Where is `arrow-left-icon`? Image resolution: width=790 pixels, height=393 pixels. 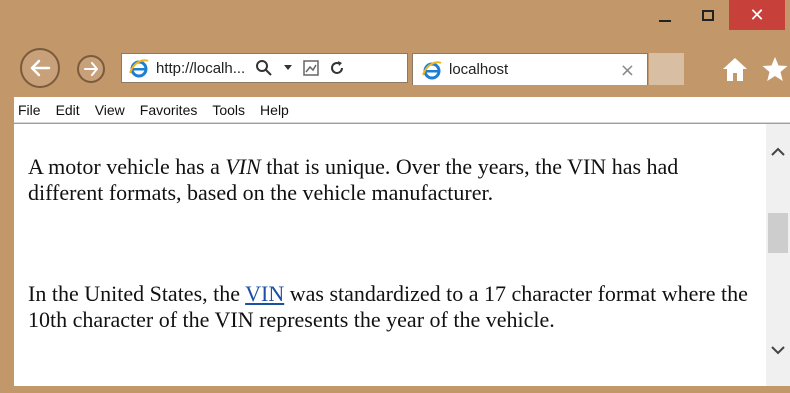 arrow-left-icon is located at coordinates (40, 68).